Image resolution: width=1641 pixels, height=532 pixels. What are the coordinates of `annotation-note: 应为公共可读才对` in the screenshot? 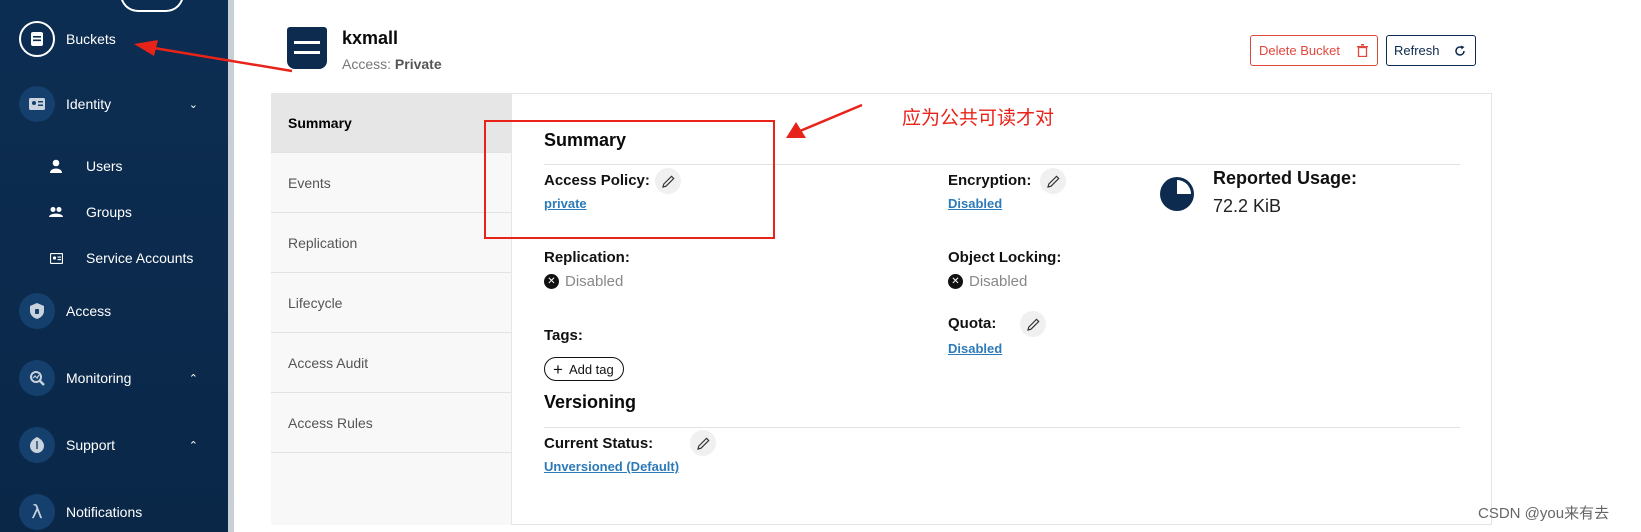 It's located at (978, 118).